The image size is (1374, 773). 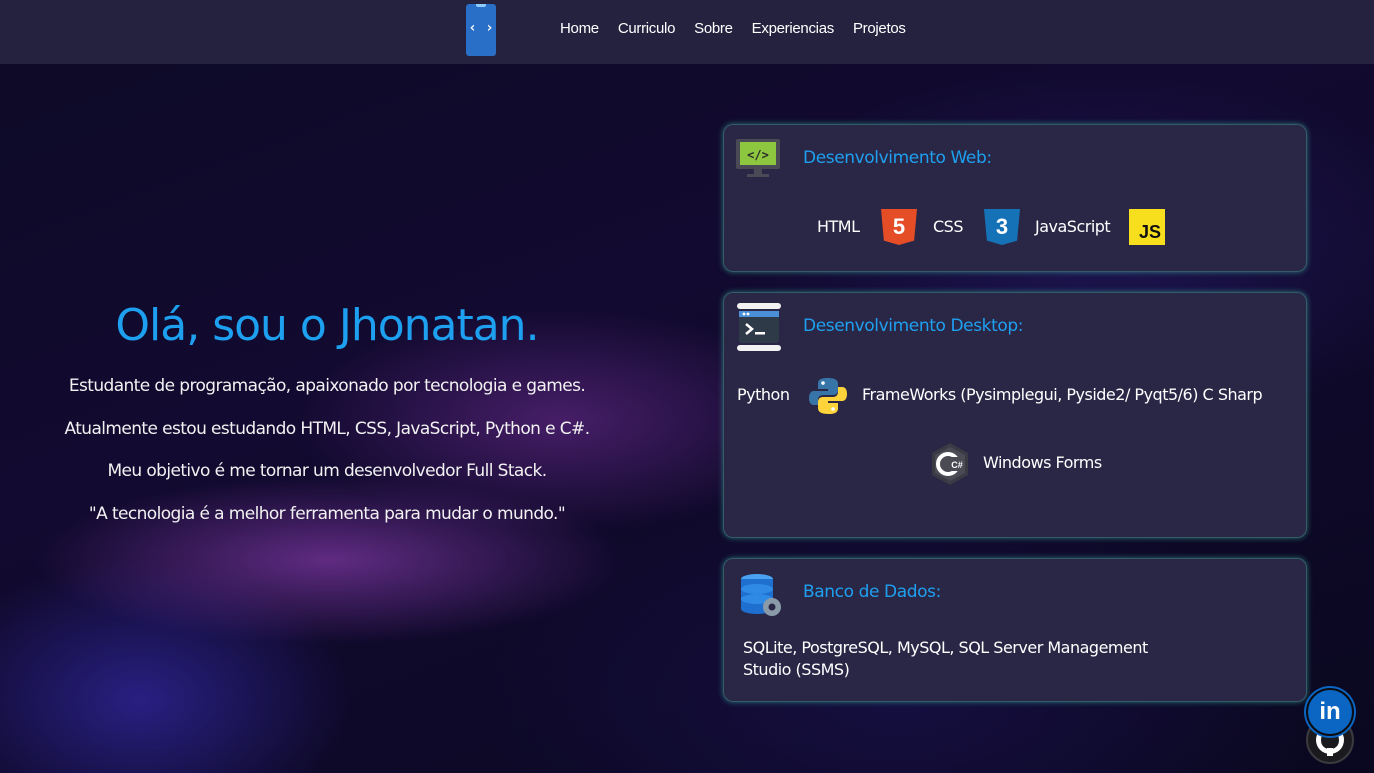 What do you see at coordinates (828, 396) in the screenshot?
I see `python-icon` at bounding box center [828, 396].